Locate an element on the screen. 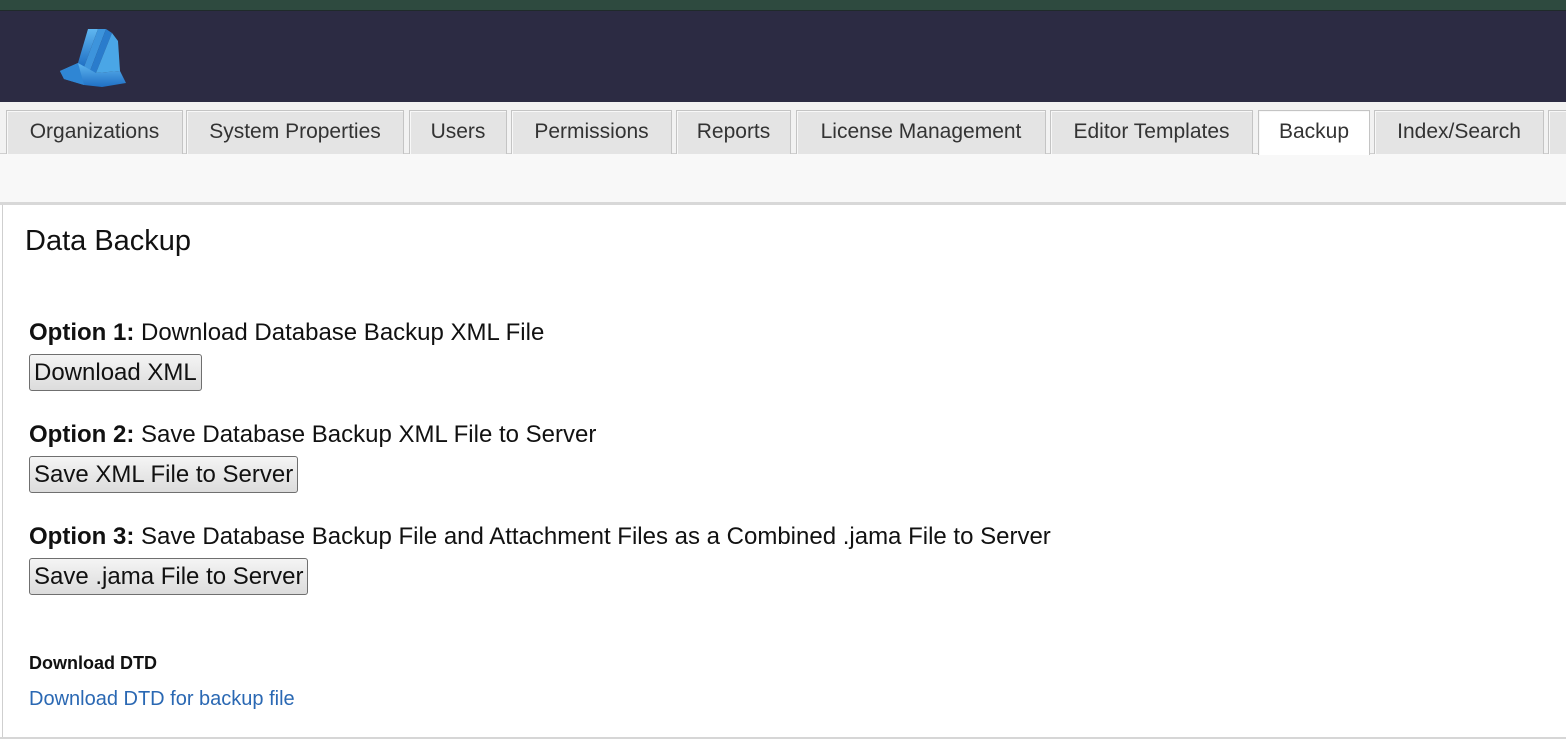 This screenshot has width=1566, height=756. tab-editor-templates: Editor Templates is located at coordinates (1151, 132).